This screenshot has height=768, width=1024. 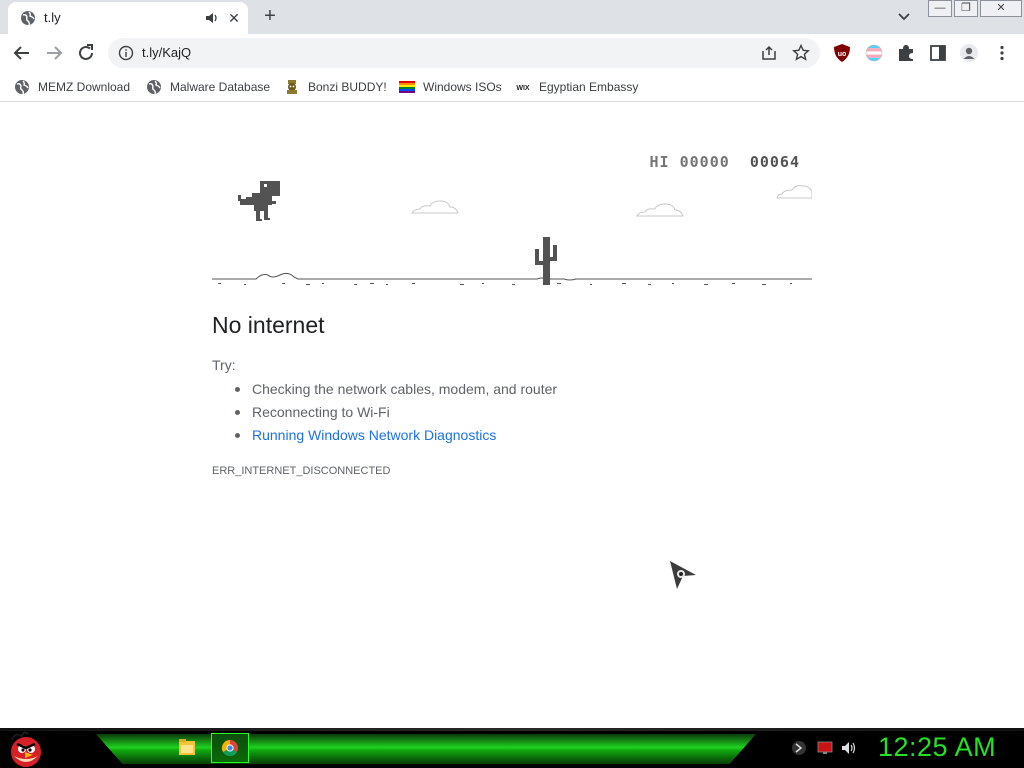 I want to click on reload-icon, so click(x=86, y=53).